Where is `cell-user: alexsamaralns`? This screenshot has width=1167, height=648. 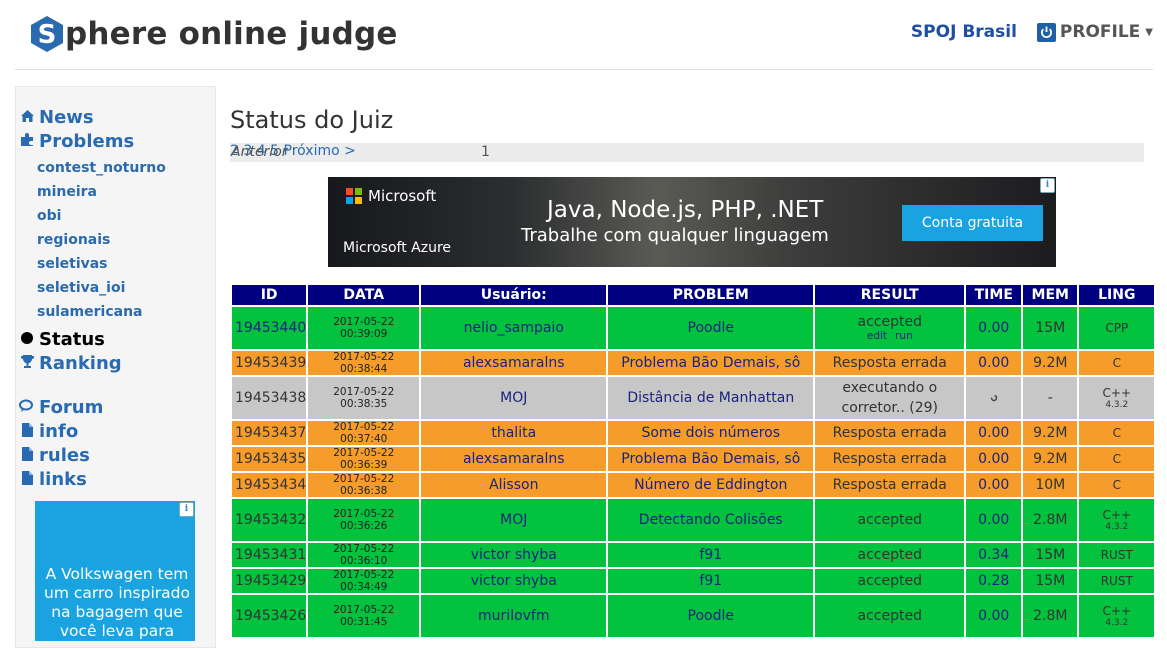 cell-user: alexsamaralns is located at coordinates (514, 363).